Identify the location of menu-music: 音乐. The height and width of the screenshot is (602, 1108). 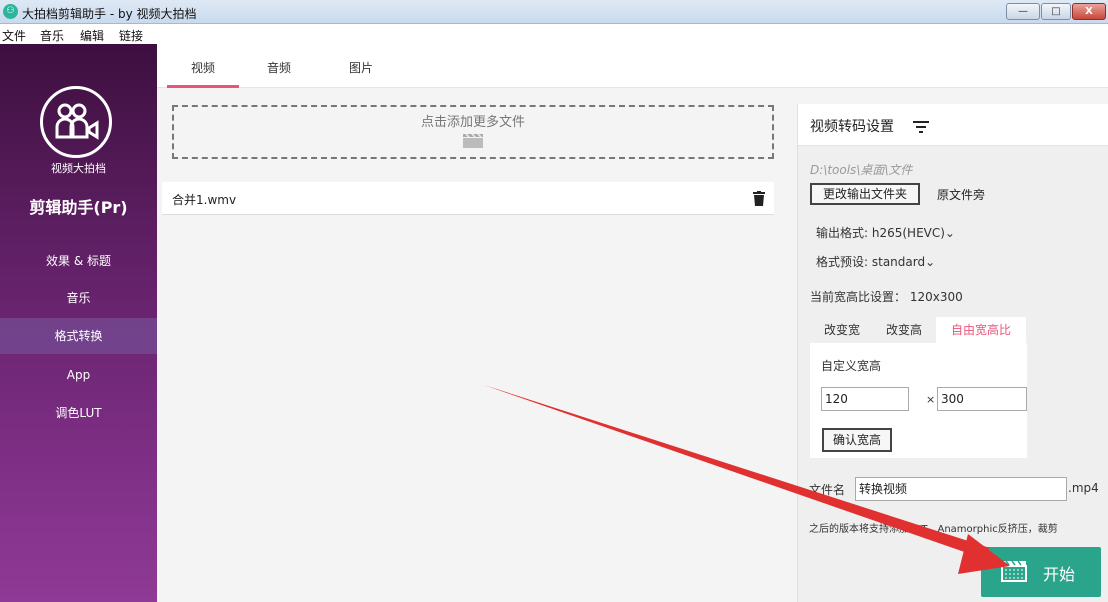
(52, 35).